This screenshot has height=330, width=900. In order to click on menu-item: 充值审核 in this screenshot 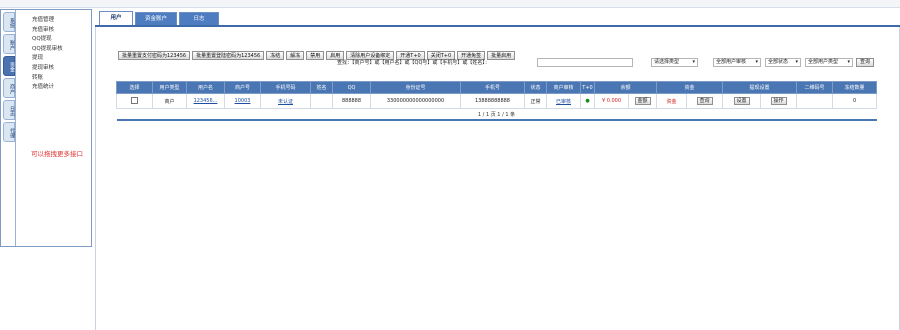, I will do `click(47, 31)`.